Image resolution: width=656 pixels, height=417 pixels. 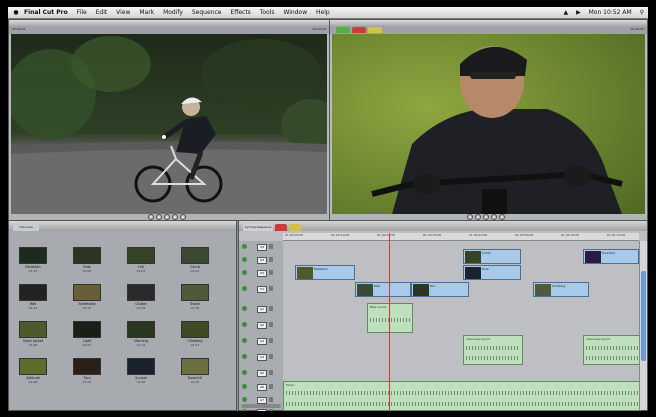 I want to click on video-clip: Wet, so click(x=383, y=289).